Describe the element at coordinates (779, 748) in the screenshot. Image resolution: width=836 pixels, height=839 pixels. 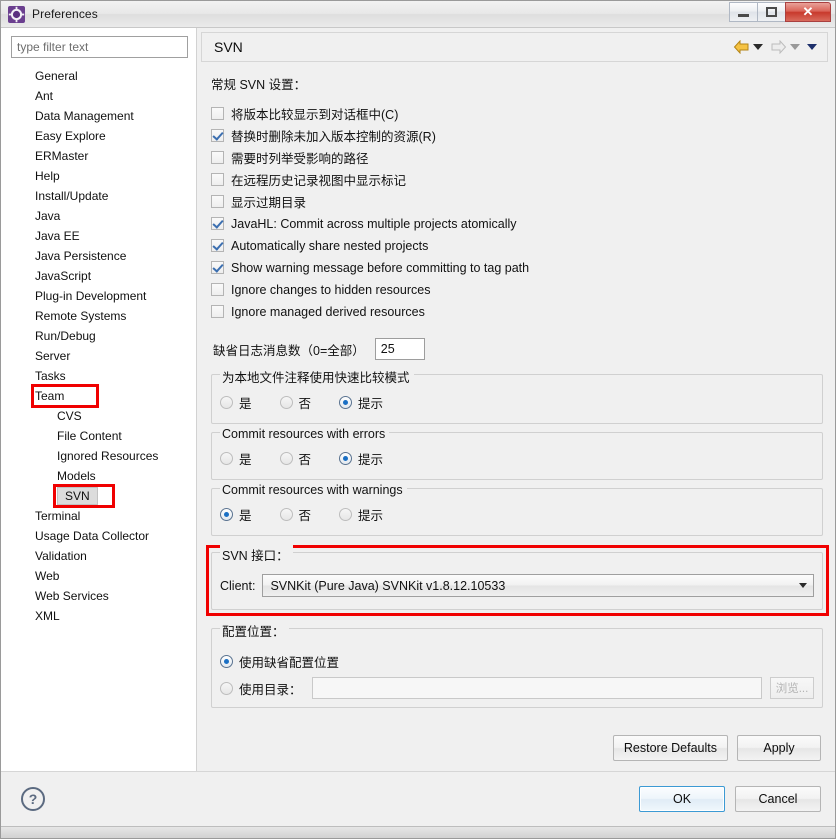
I see `apply-button: Apply` at that location.